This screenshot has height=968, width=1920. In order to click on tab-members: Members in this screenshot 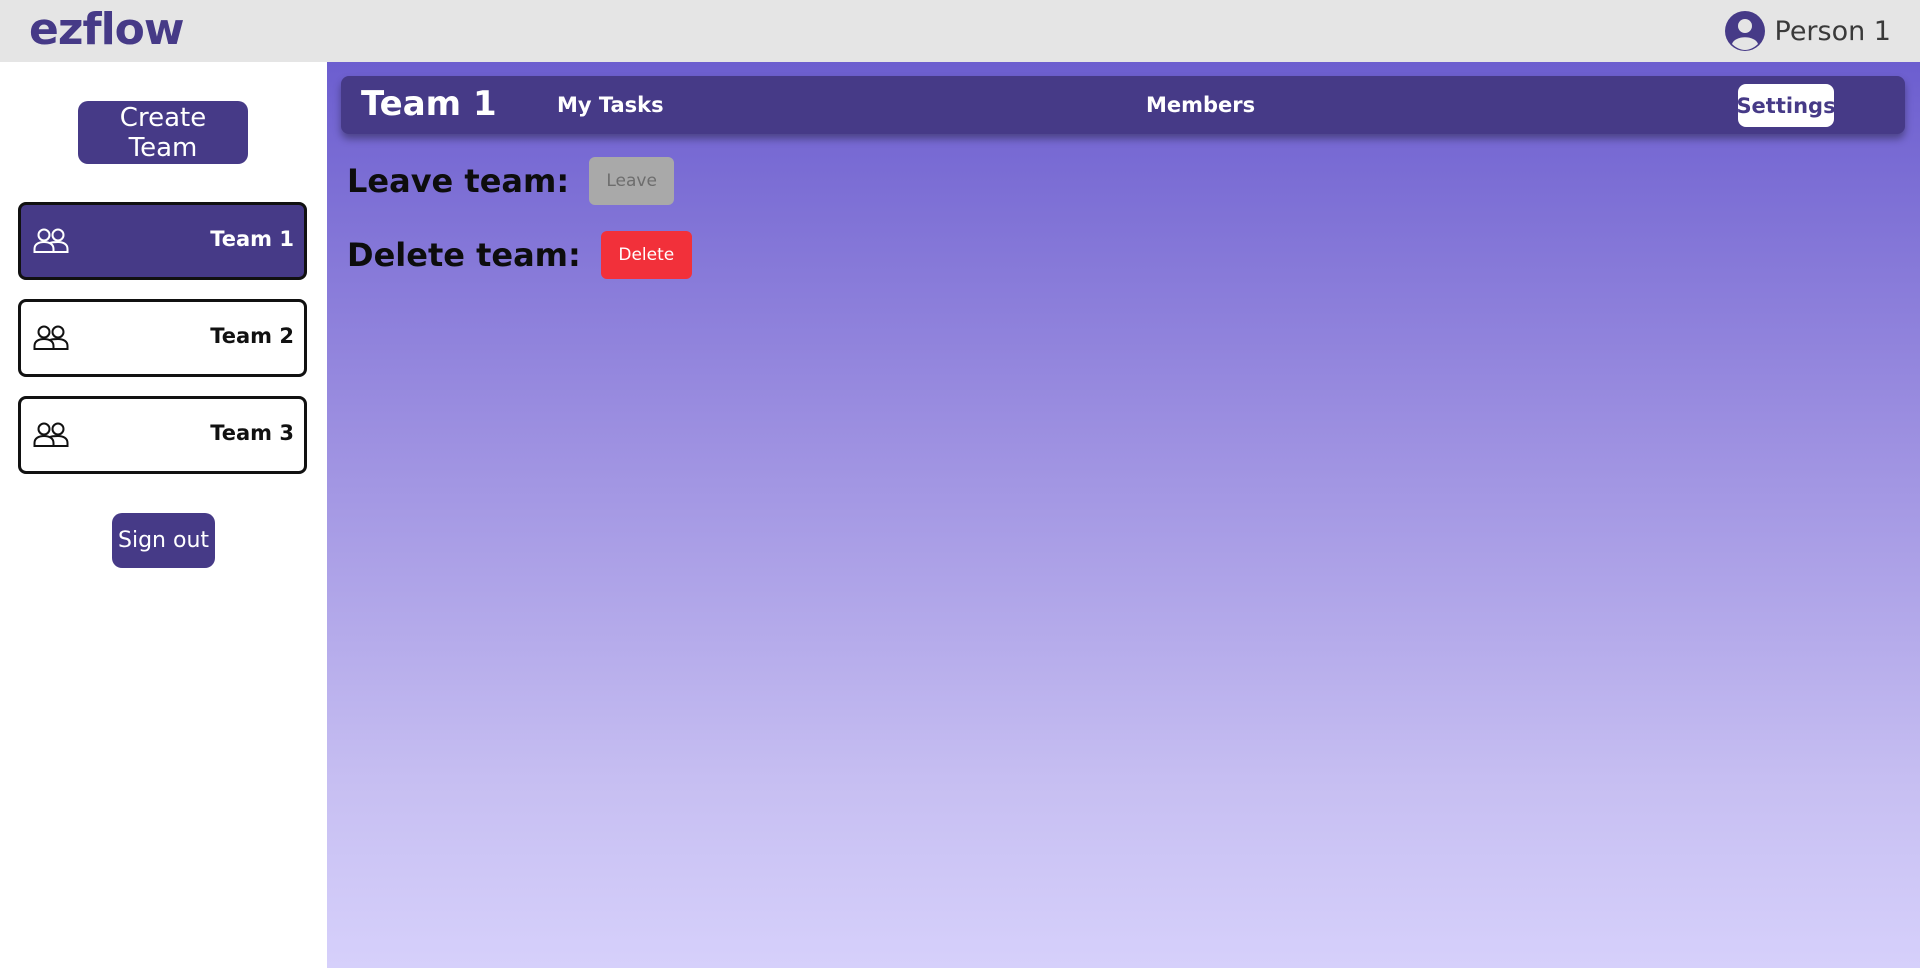, I will do `click(1200, 105)`.